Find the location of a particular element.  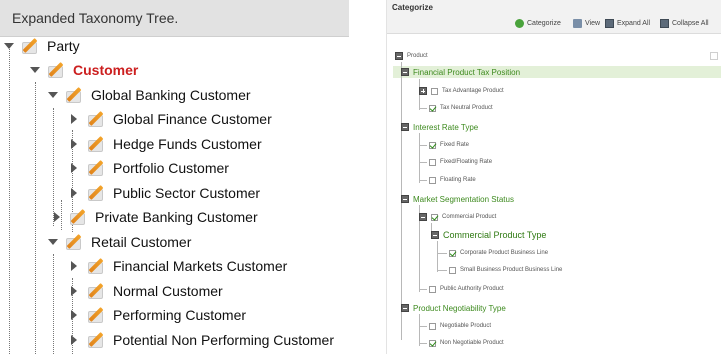

categorize-tree-row: Floating Rate is located at coordinates (452, 180).